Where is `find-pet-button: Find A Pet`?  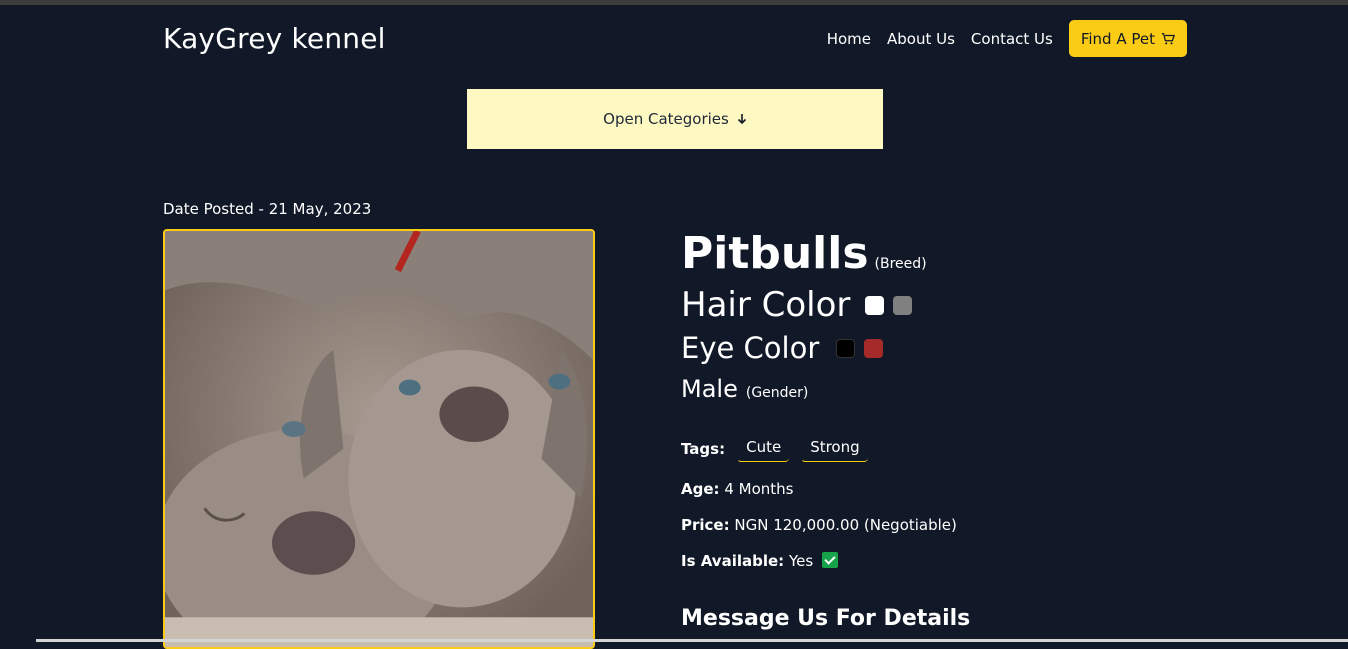
find-pet-button: Find A Pet is located at coordinates (1127, 38).